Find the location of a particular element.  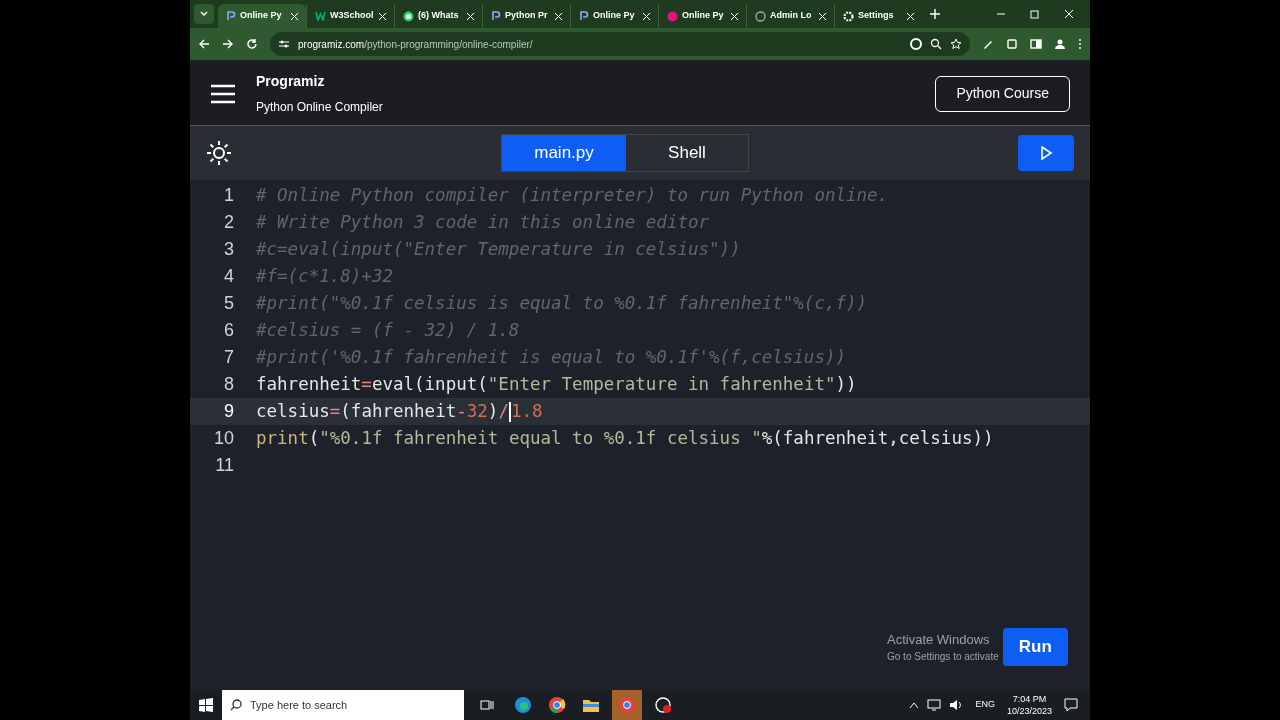

code-line: celsius=(fahrenheit-32)/1.8 is located at coordinates (399, 411).